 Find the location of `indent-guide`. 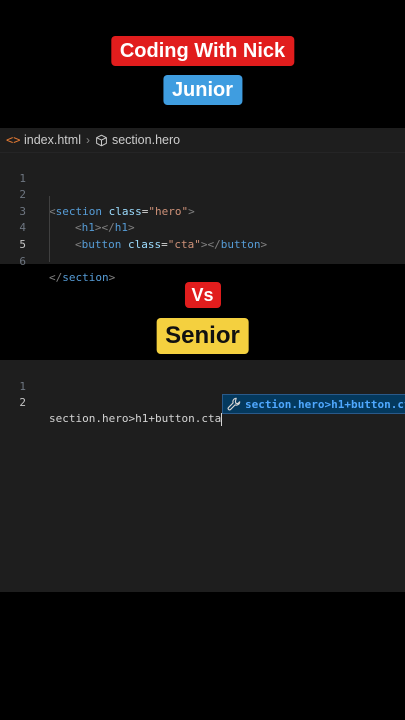

indent-guide is located at coordinates (49, 229).